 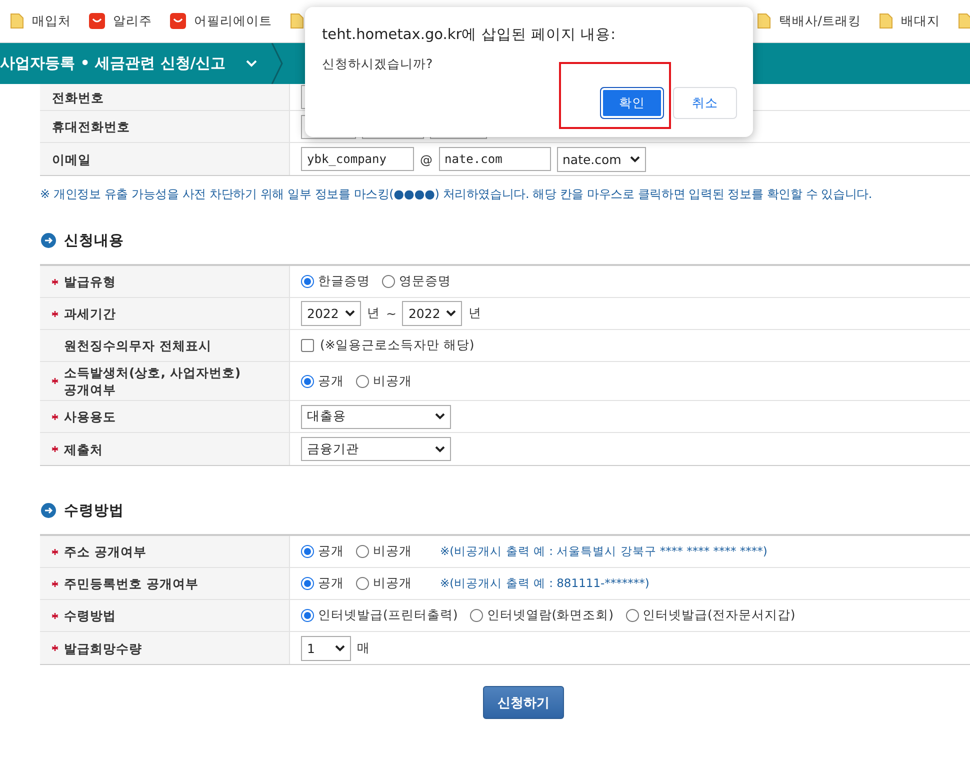 I want to click on cancel-button: 취소, so click(x=705, y=103).